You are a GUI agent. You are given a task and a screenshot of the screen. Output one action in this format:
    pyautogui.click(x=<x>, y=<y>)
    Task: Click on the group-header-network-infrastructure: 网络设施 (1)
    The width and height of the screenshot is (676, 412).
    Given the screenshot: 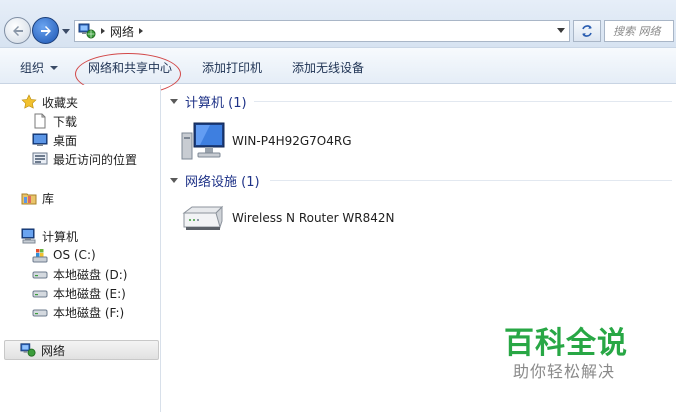 What is the action you would take?
    pyautogui.click(x=215, y=180)
    